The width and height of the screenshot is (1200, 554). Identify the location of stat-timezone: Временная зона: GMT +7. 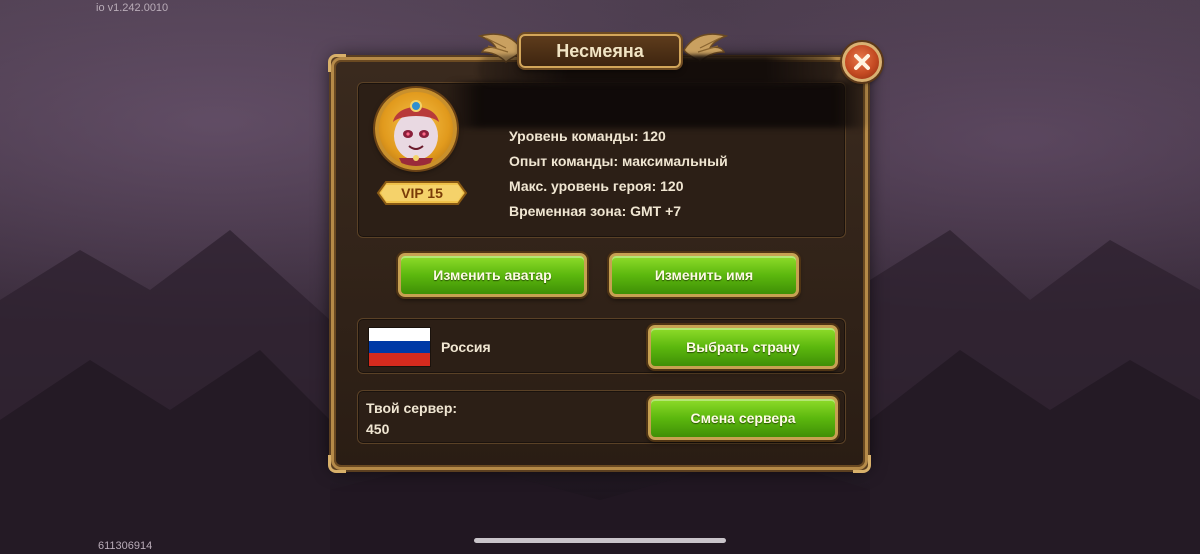
(595, 211).